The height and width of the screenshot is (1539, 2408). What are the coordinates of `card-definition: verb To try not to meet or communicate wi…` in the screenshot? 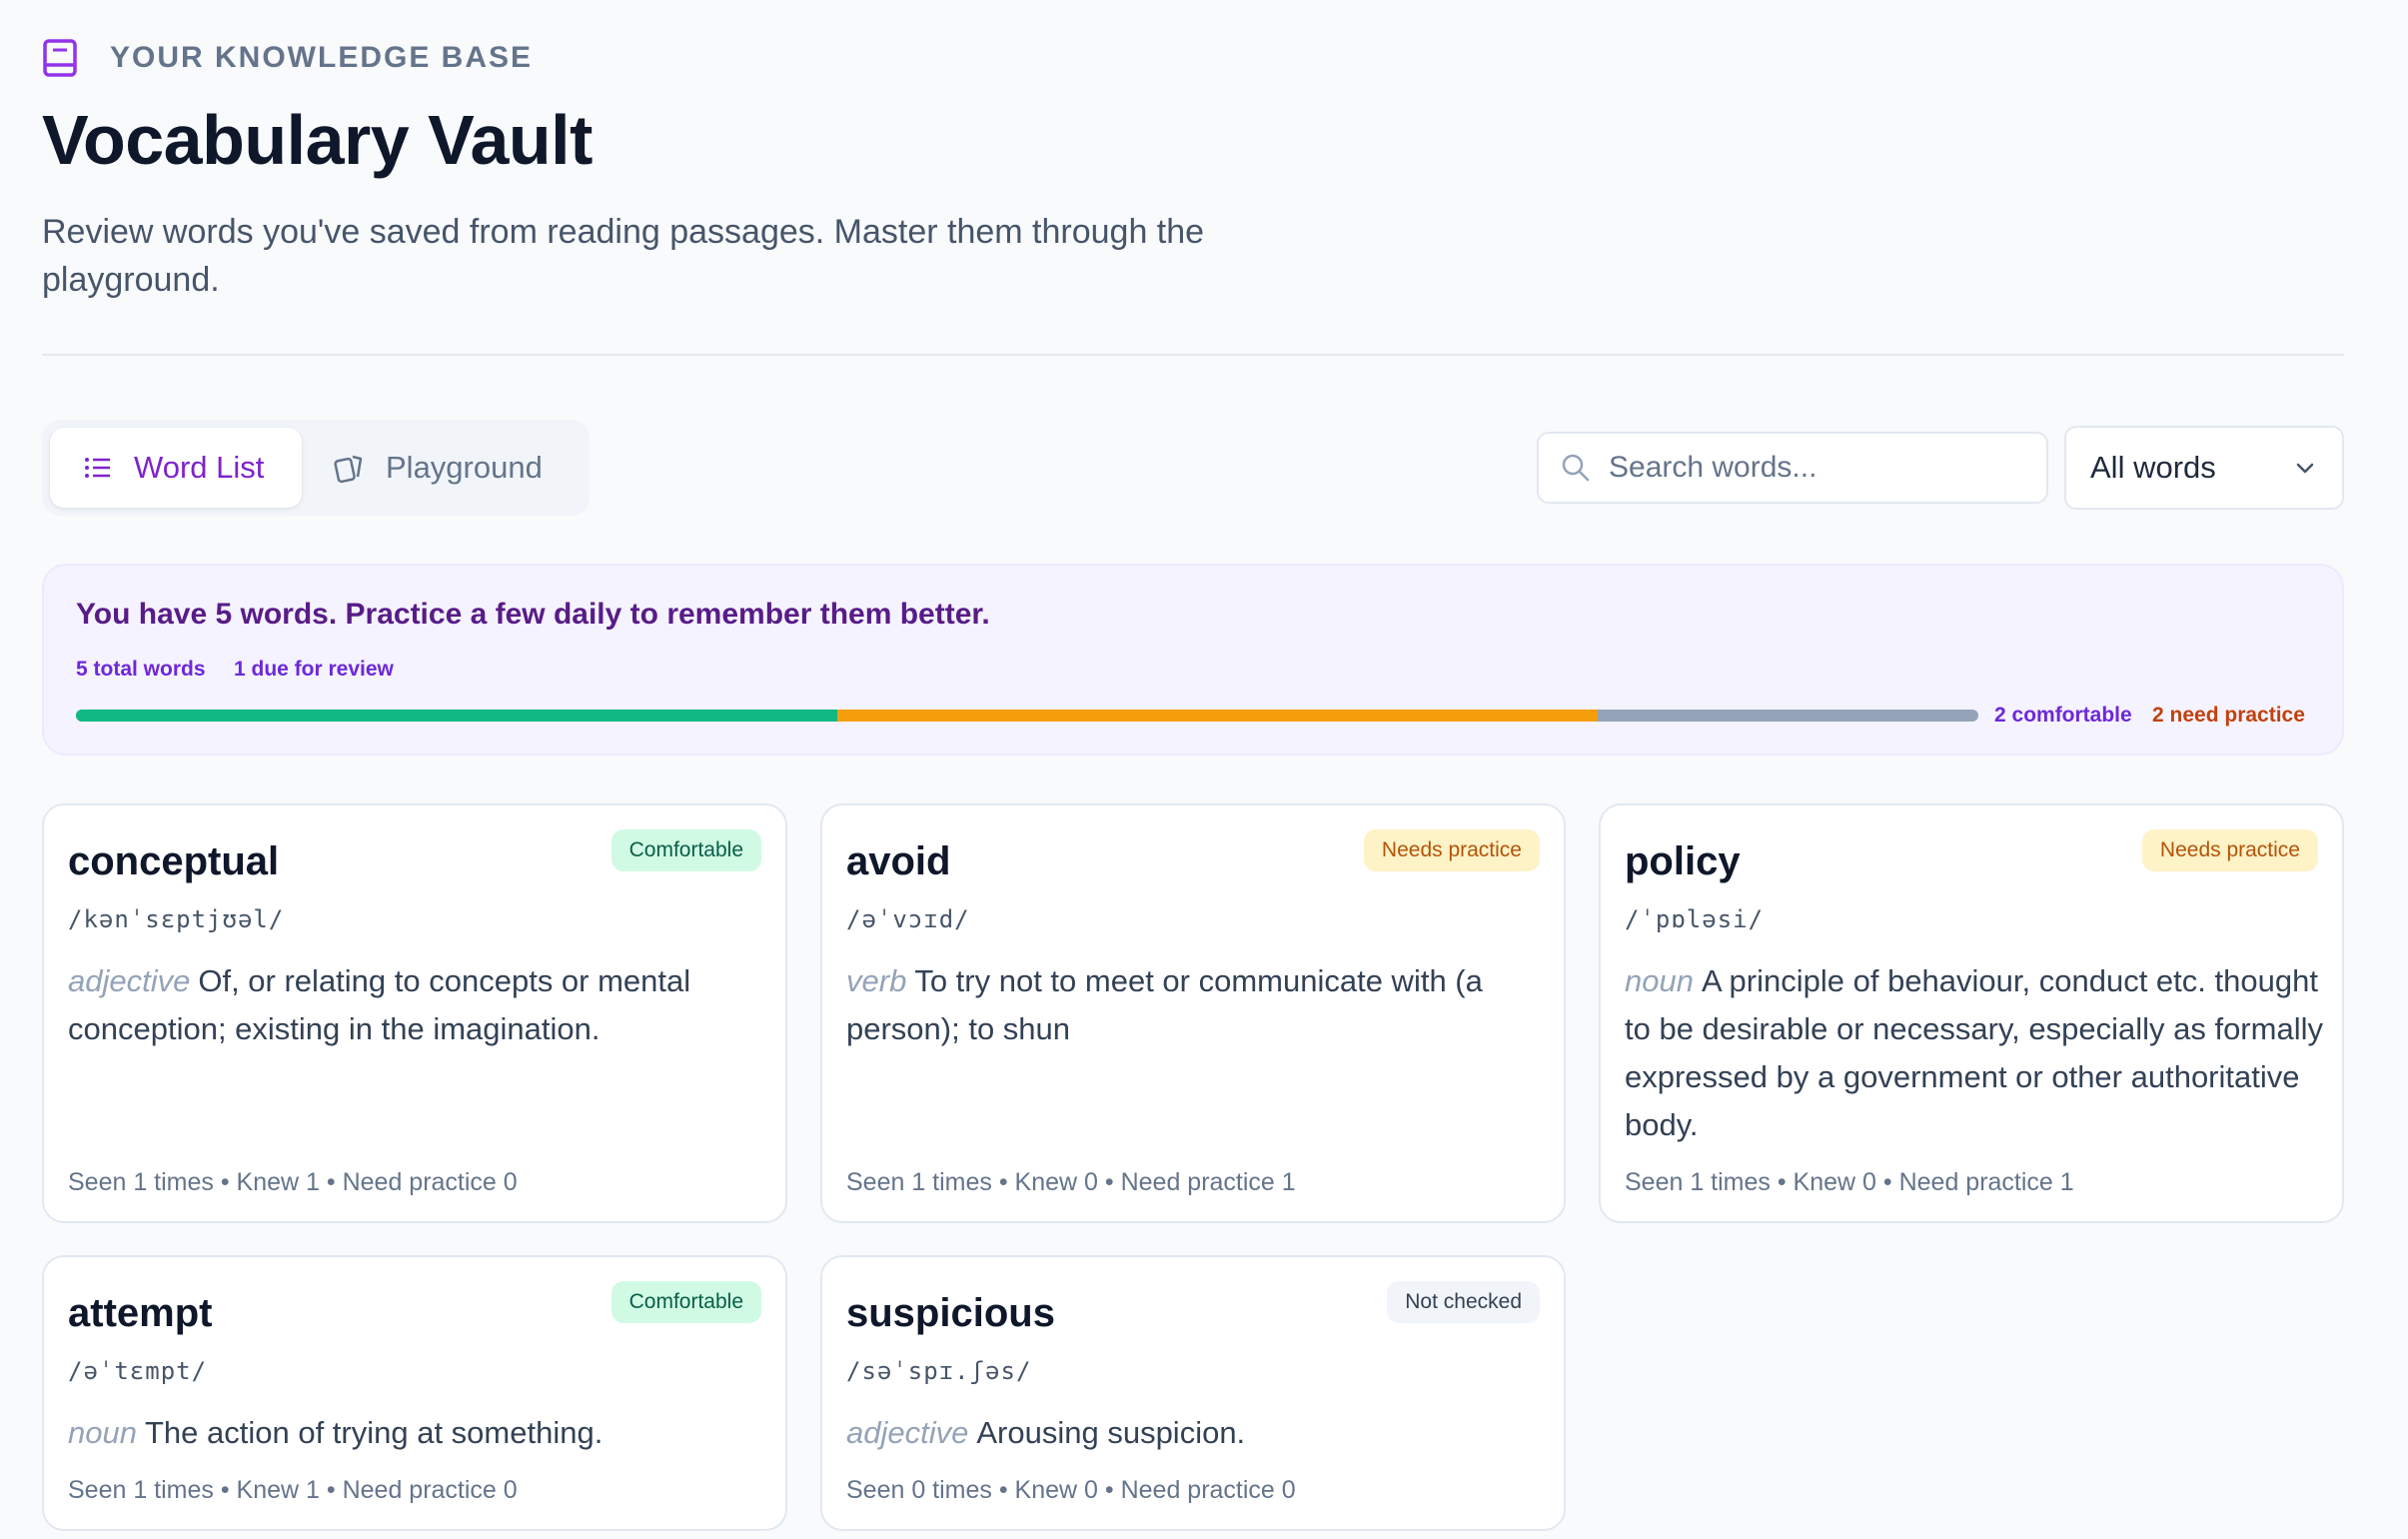 It's located at (1196, 1005).